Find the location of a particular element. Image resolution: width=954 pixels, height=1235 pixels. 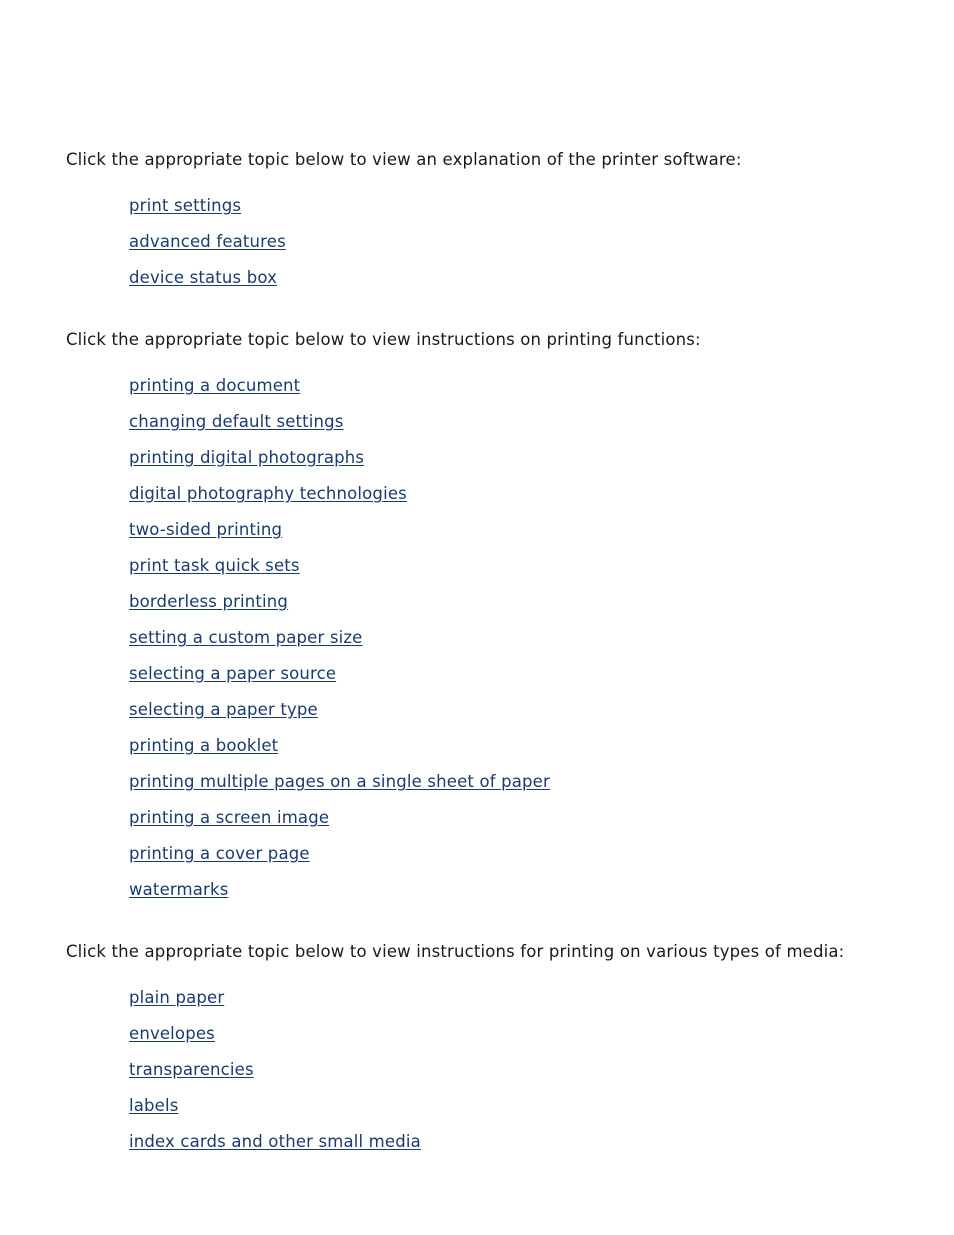

topic-link-transparencies: transparencies is located at coordinates (191, 1069).